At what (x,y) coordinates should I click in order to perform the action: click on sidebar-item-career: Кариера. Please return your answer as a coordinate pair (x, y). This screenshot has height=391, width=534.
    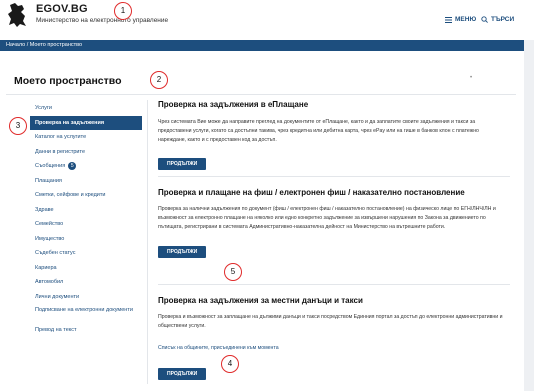
    Looking at the image, I should click on (86, 268).